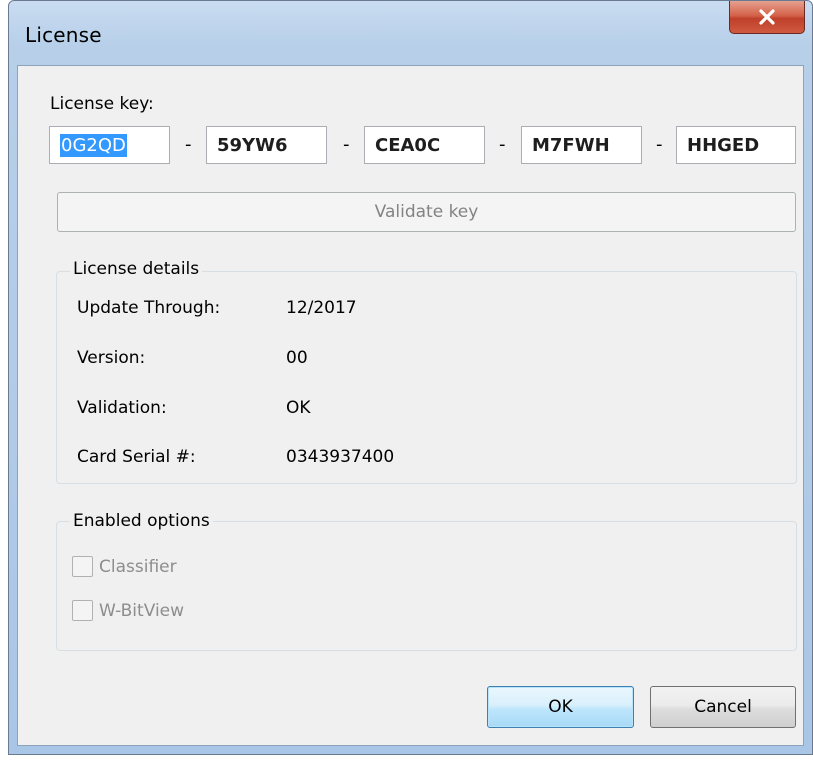  What do you see at coordinates (63, 35) in the screenshot?
I see `window-title: License` at bounding box center [63, 35].